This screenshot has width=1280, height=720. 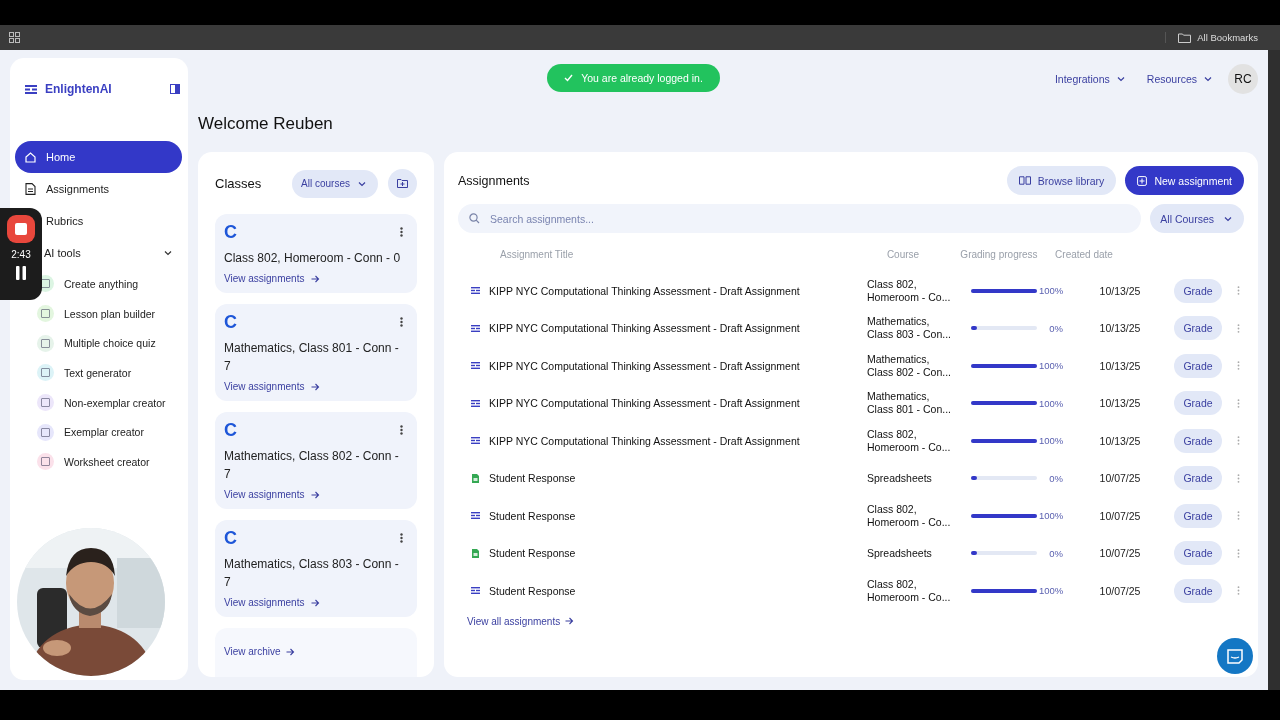 I want to click on book-icon, so click(x=1024, y=180).